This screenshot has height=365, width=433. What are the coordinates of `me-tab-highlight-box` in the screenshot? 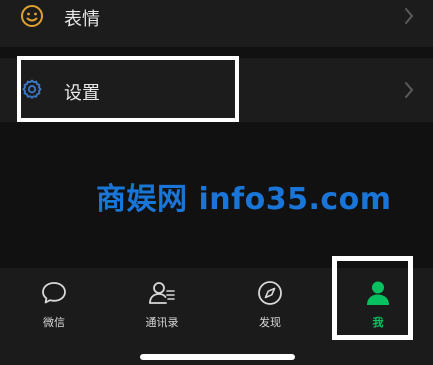 It's located at (372, 298).